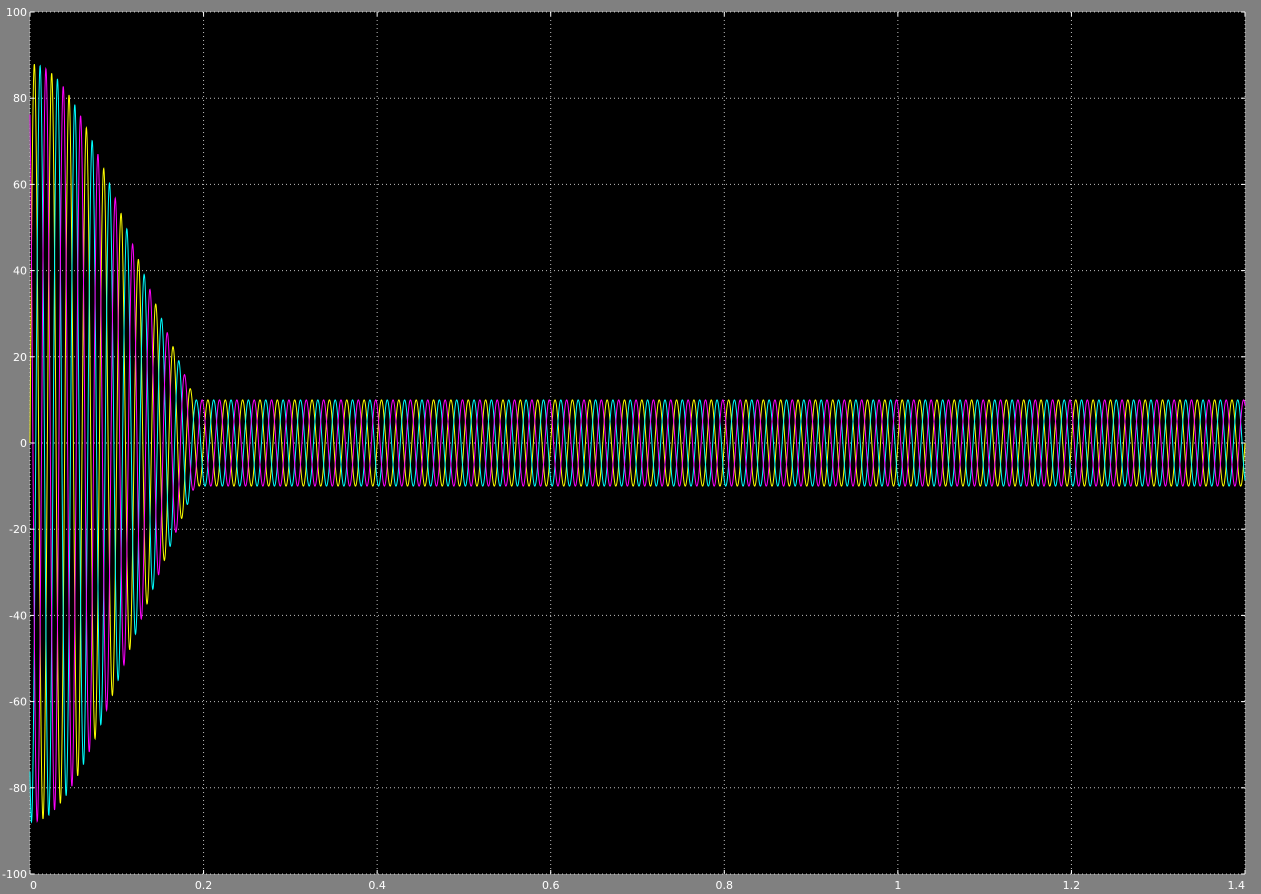  I want to click on x-tick-label: 0.4, so click(377, 885).